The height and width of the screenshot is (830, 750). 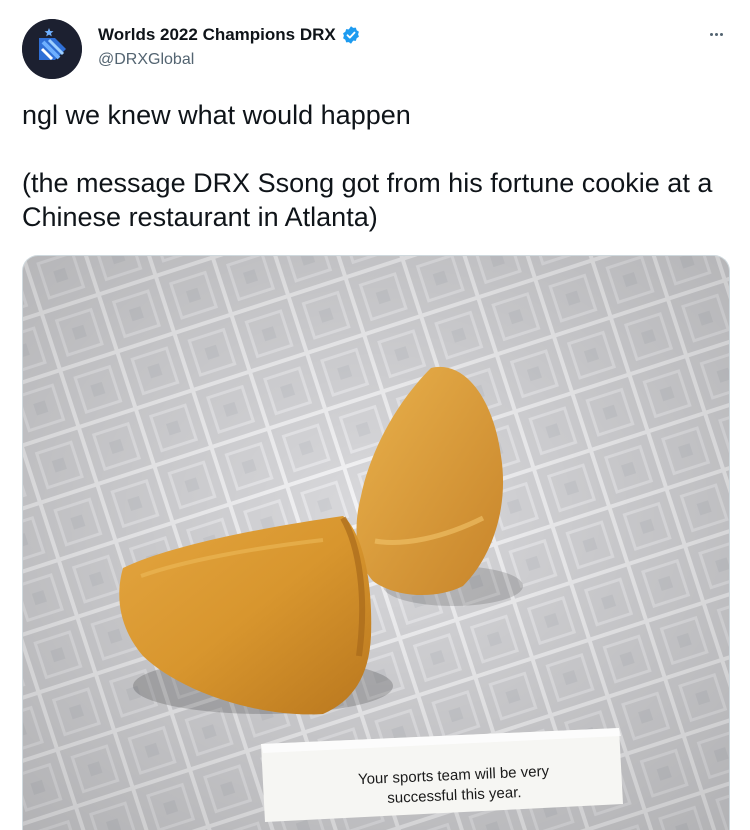 I want to click on drx-logo-icon, so click(x=52, y=49).